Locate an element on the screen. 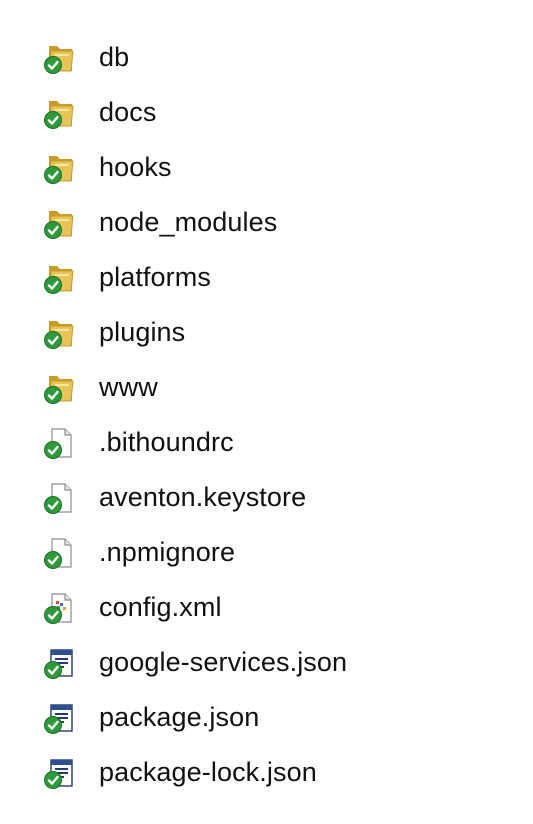 The width and height of the screenshot is (533, 824). file-name: plugins is located at coordinates (142, 332).